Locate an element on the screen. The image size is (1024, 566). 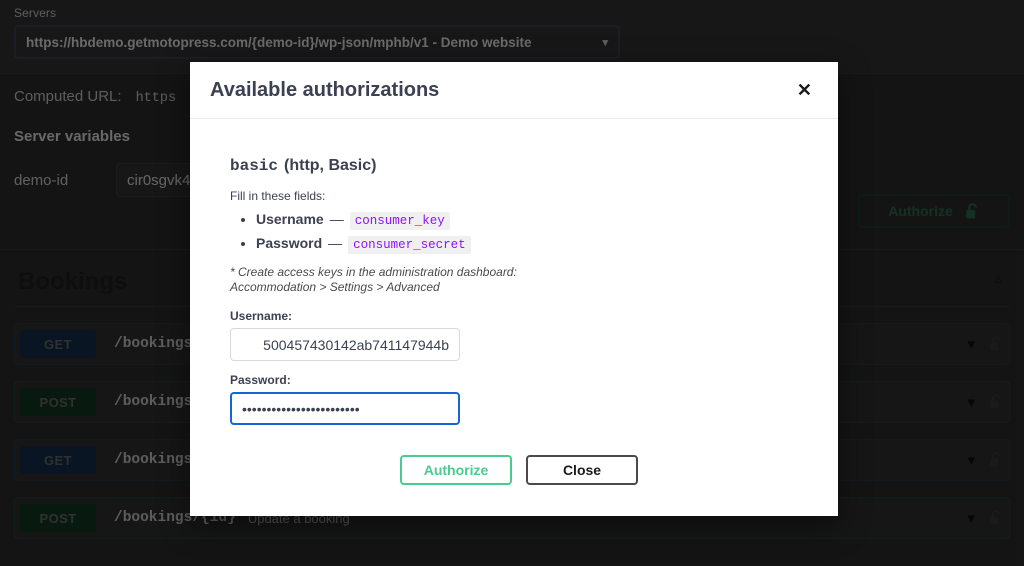
list-item: Username — consumer_key is located at coordinates (527, 220).